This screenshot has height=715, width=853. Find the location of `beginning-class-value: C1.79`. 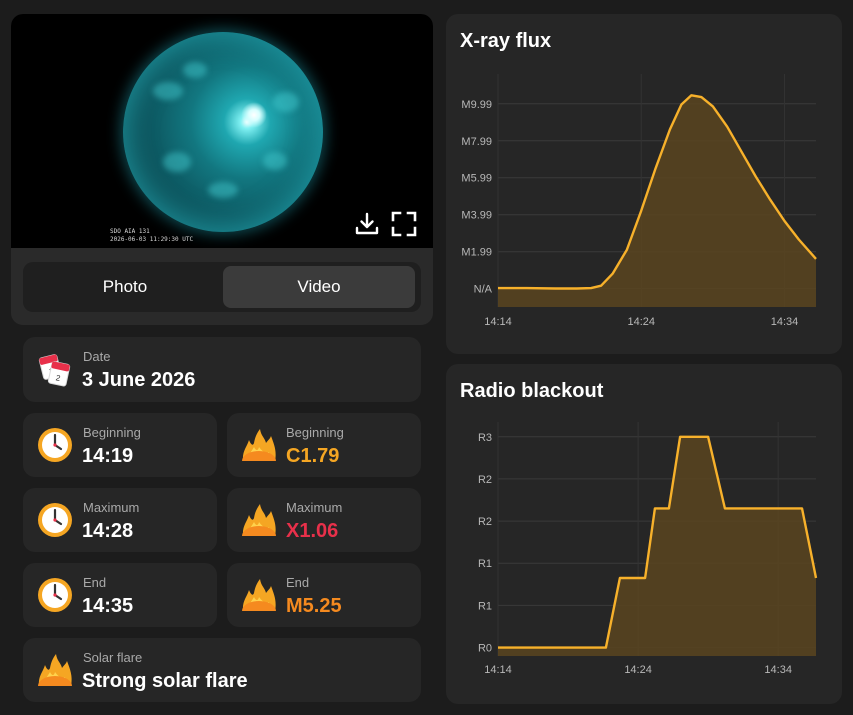

beginning-class-value: C1.79 is located at coordinates (313, 456).